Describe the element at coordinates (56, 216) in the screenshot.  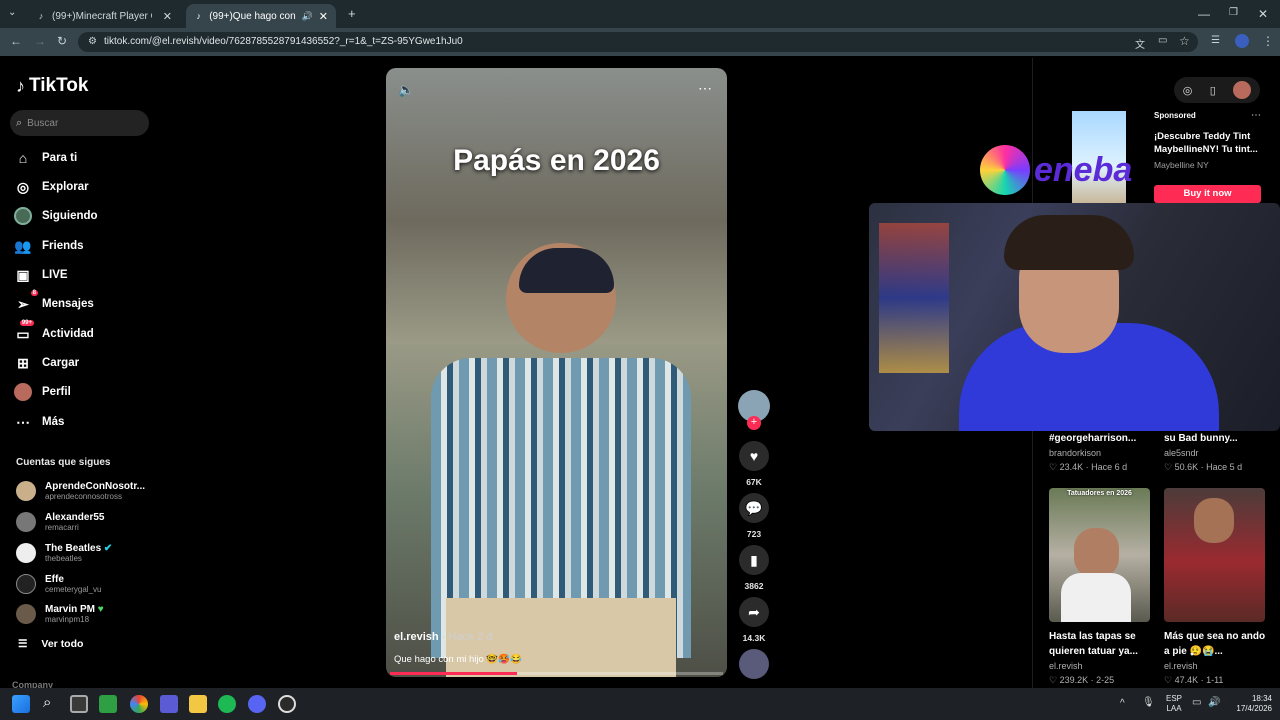
I see `nav-siguiendo: Siguiendo` at that location.